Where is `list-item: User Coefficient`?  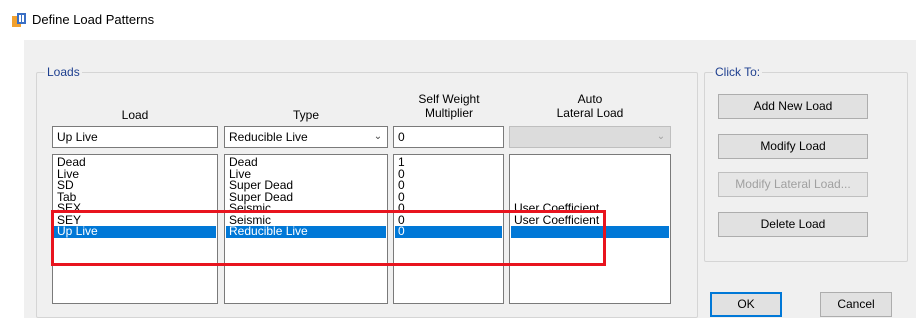
list-item: User Coefficient is located at coordinates (590, 220).